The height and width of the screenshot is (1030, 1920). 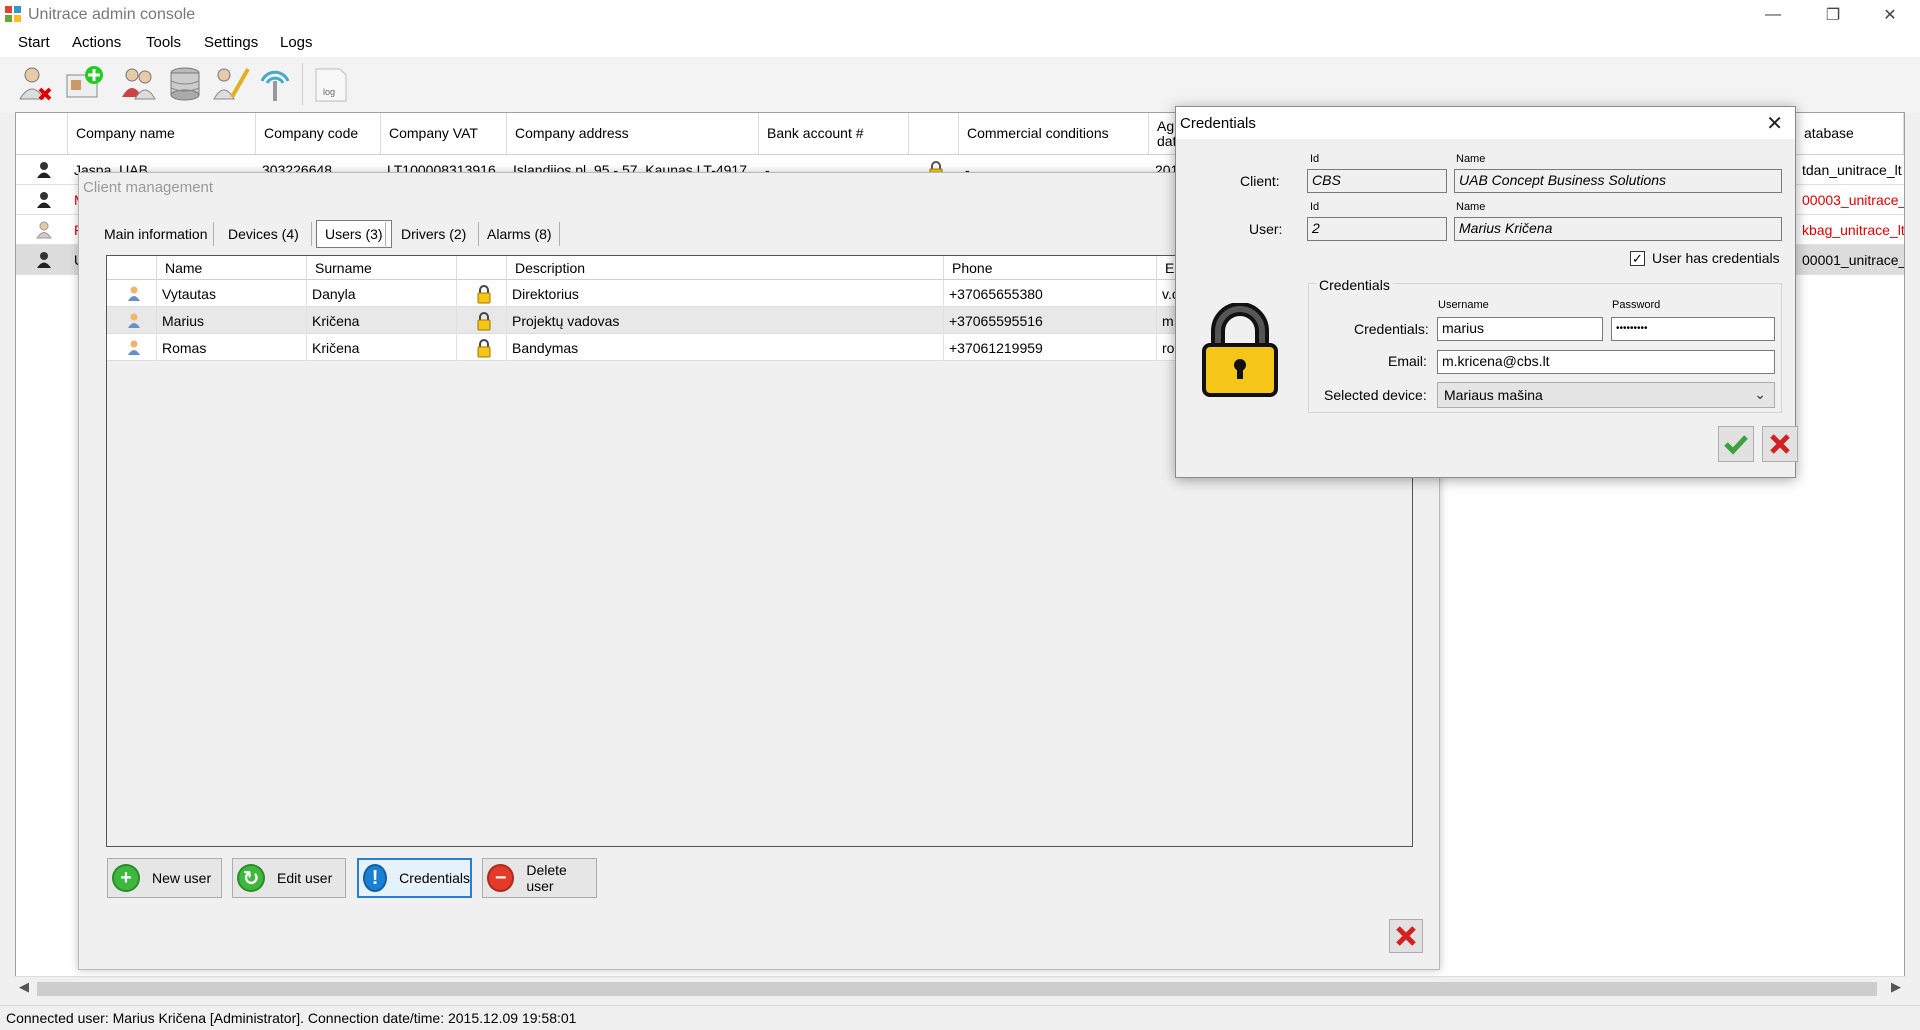 I want to click on credentials-label: Credentials, so click(x=434, y=878).